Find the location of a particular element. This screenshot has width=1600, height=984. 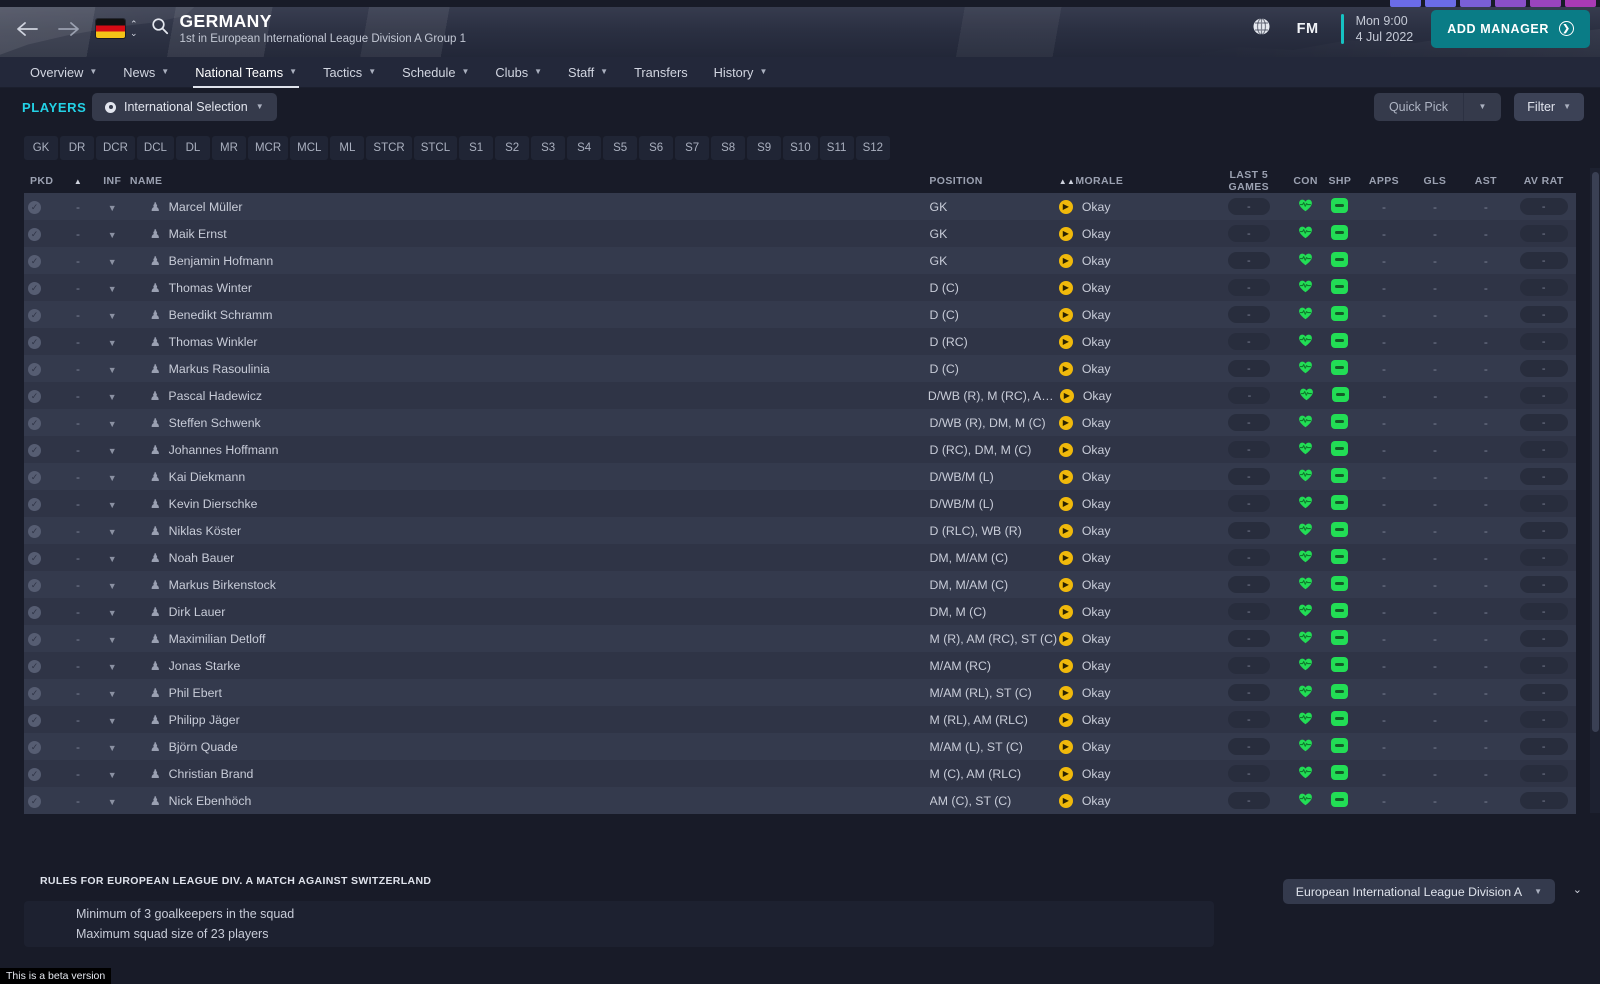

cell-name: ♟ Nick Ebenhöch is located at coordinates (530, 801).